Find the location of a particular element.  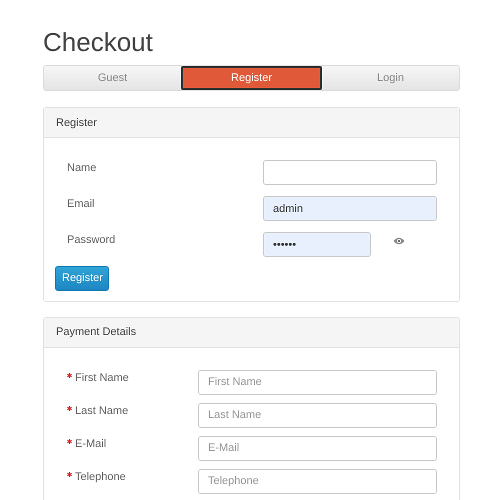

tab: Login is located at coordinates (390, 78).